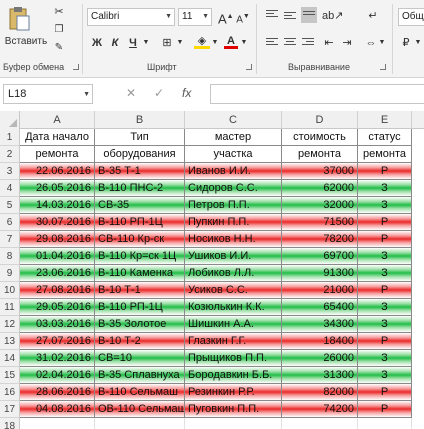  I want to click on row-header: 3, so click(10, 171).